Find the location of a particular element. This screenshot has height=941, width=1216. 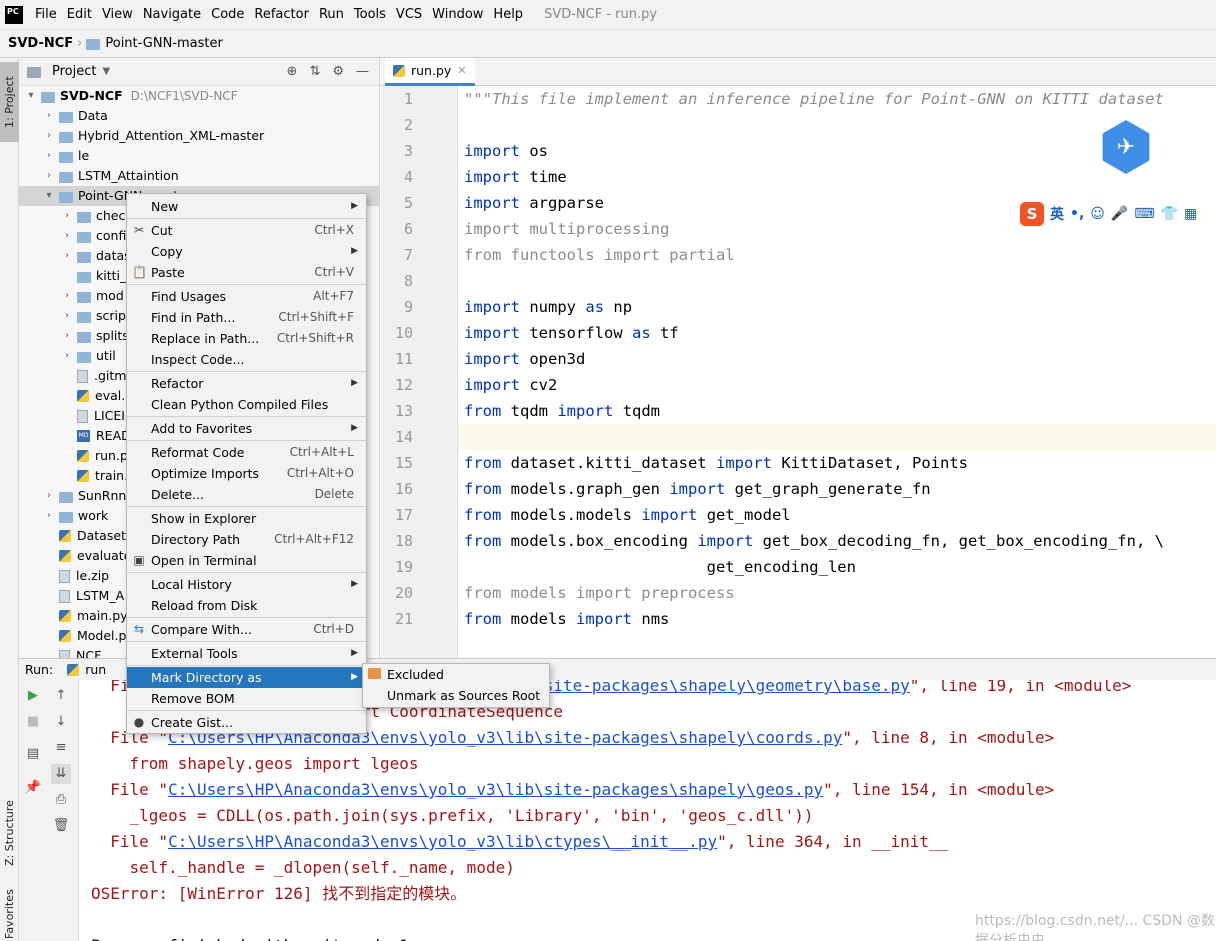

tree-root-svd-ncf: ▾ SVD-NCF D:\NCF1\SVD-NCF is located at coordinates (199, 96).